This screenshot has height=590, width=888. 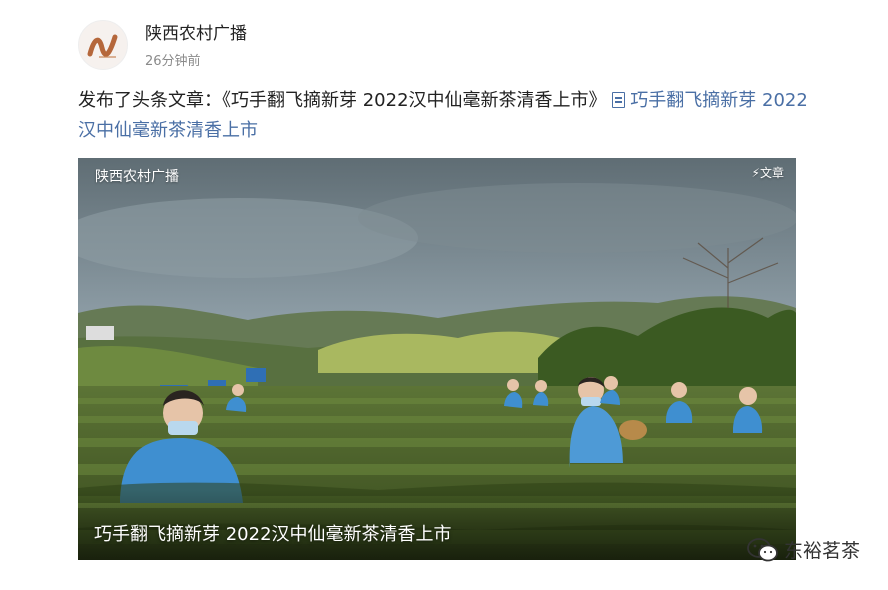 I want to click on watermark: 东裕茗茶, so click(x=803, y=549).